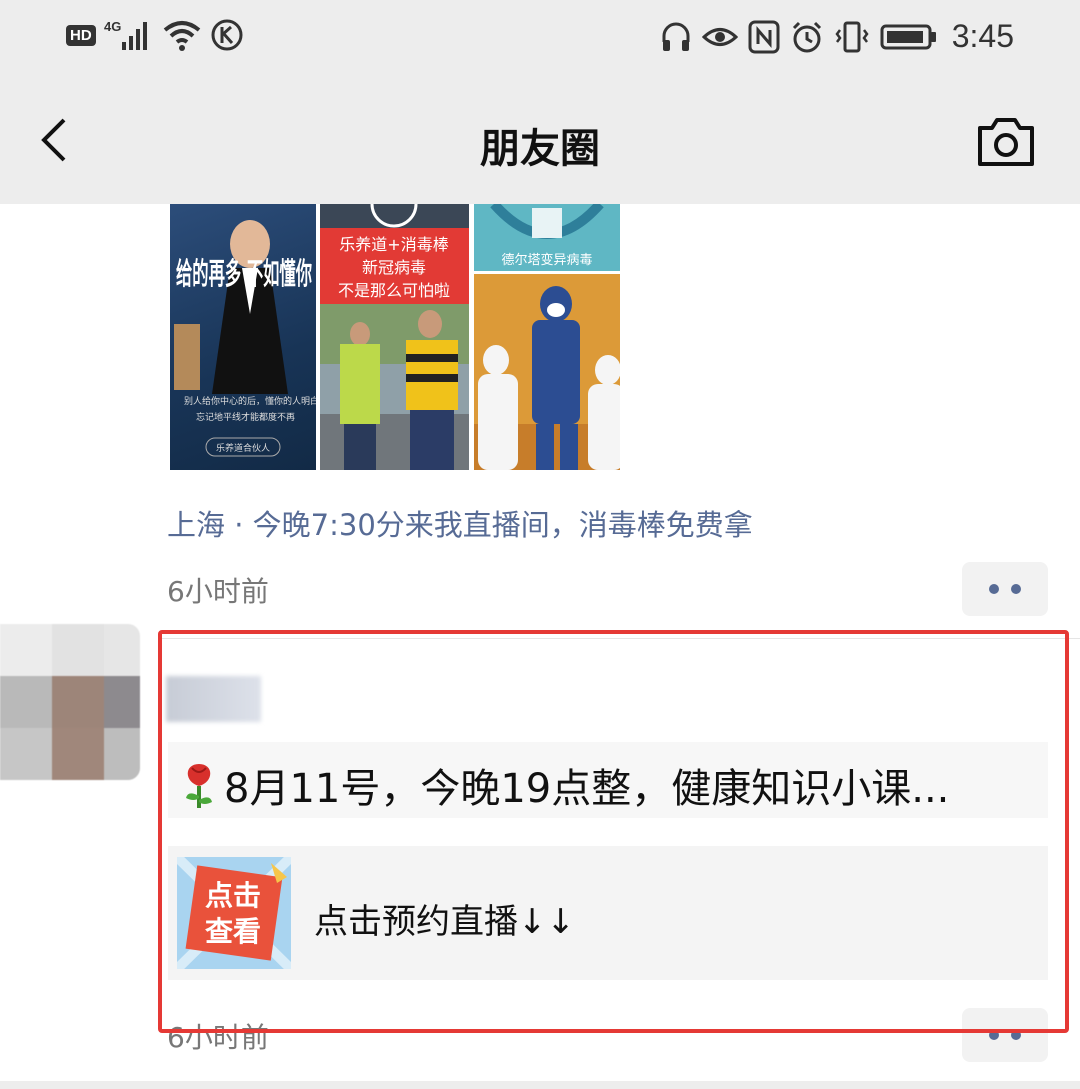 The width and height of the screenshot is (1080, 1089). I want to click on signal-icon: 4G, so click(129, 35).